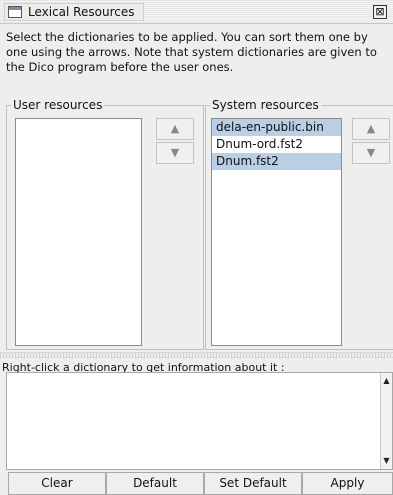 The height and width of the screenshot is (495, 393). I want to click on list-item-dnum-ord: Dnum-ord.fst2, so click(276, 144).